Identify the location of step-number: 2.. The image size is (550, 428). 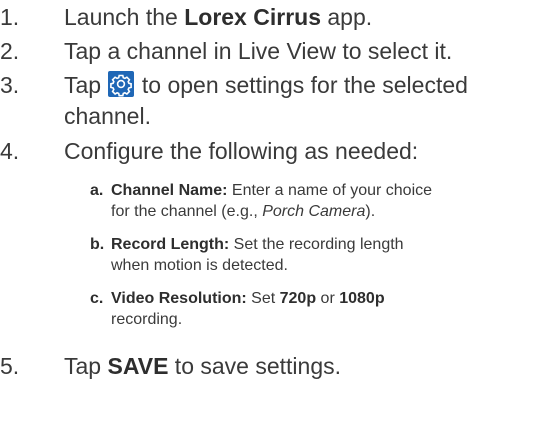
(10, 51).